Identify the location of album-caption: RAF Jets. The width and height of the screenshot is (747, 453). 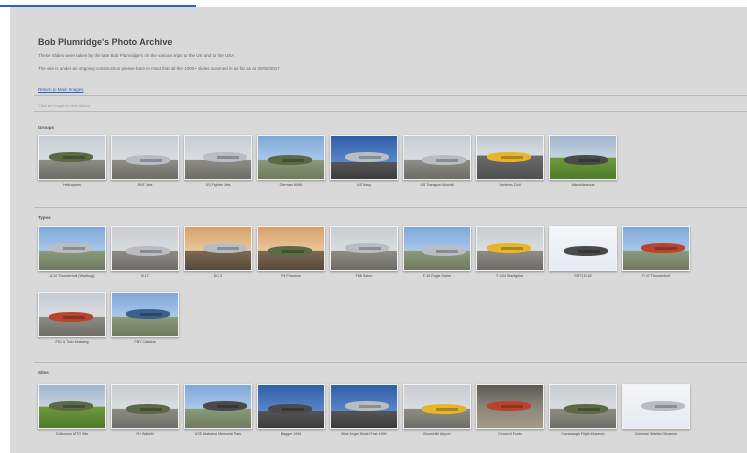
(145, 185).